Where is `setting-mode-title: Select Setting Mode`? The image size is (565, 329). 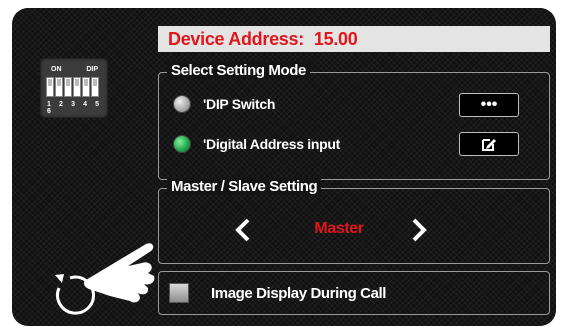
setting-mode-title: Select Setting Mode is located at coordinates (238, 70).